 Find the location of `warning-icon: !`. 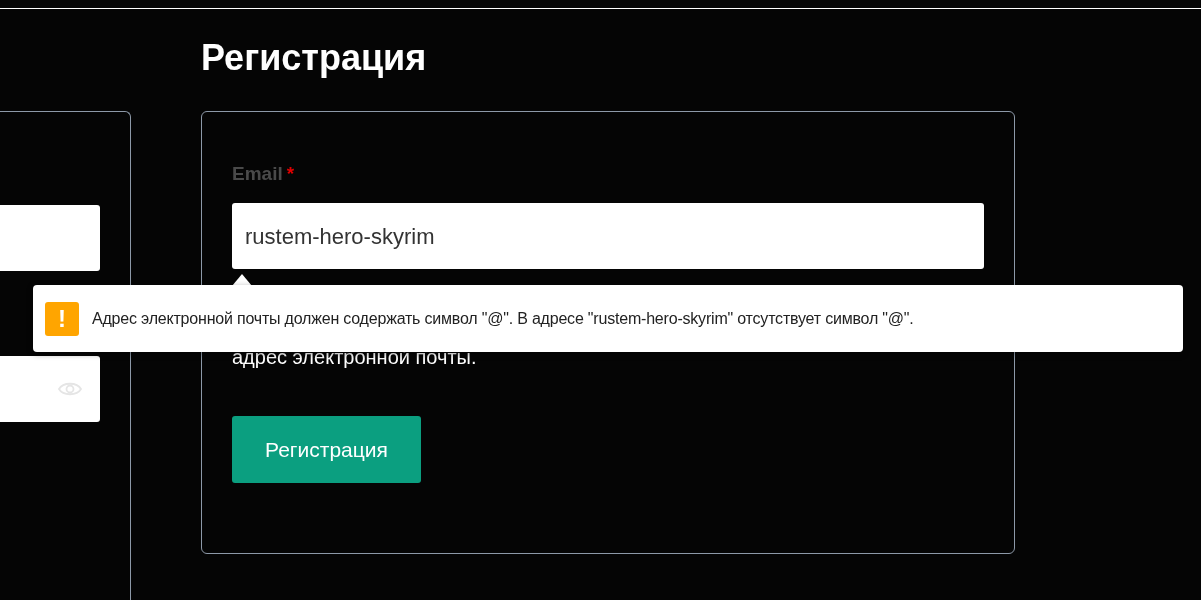

warning-icon: ! is located at coordinates (62, 318).